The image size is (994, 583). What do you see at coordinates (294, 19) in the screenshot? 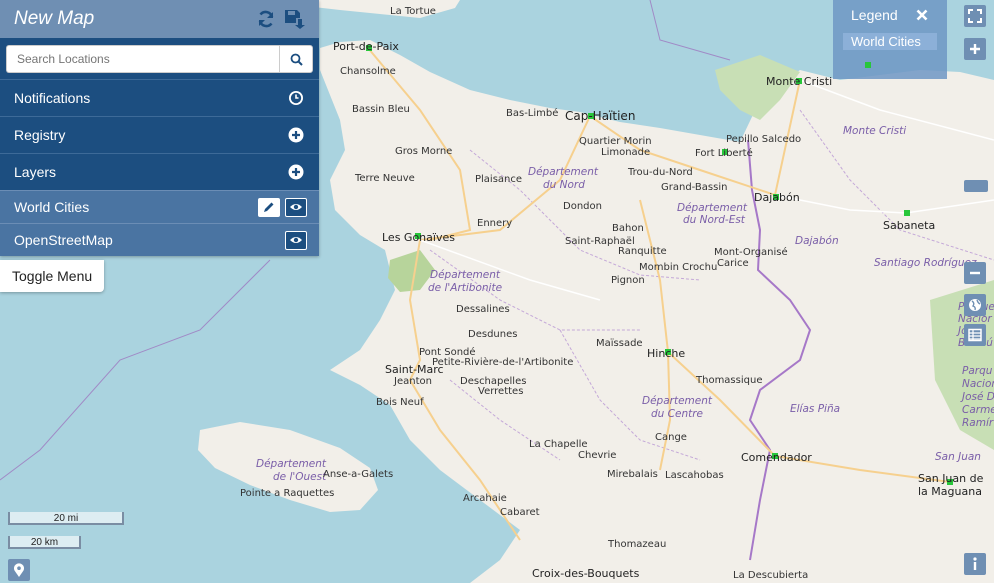
I see `save-icon` at bounding box center [294, 19].